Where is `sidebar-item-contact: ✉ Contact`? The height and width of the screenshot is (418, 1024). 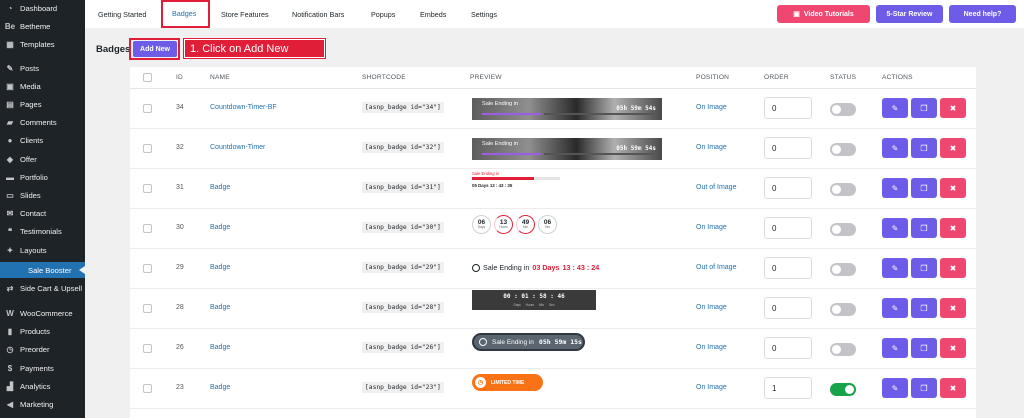 sidebar-item-contact: ✉ Contact is located at coordinates (42, 213).